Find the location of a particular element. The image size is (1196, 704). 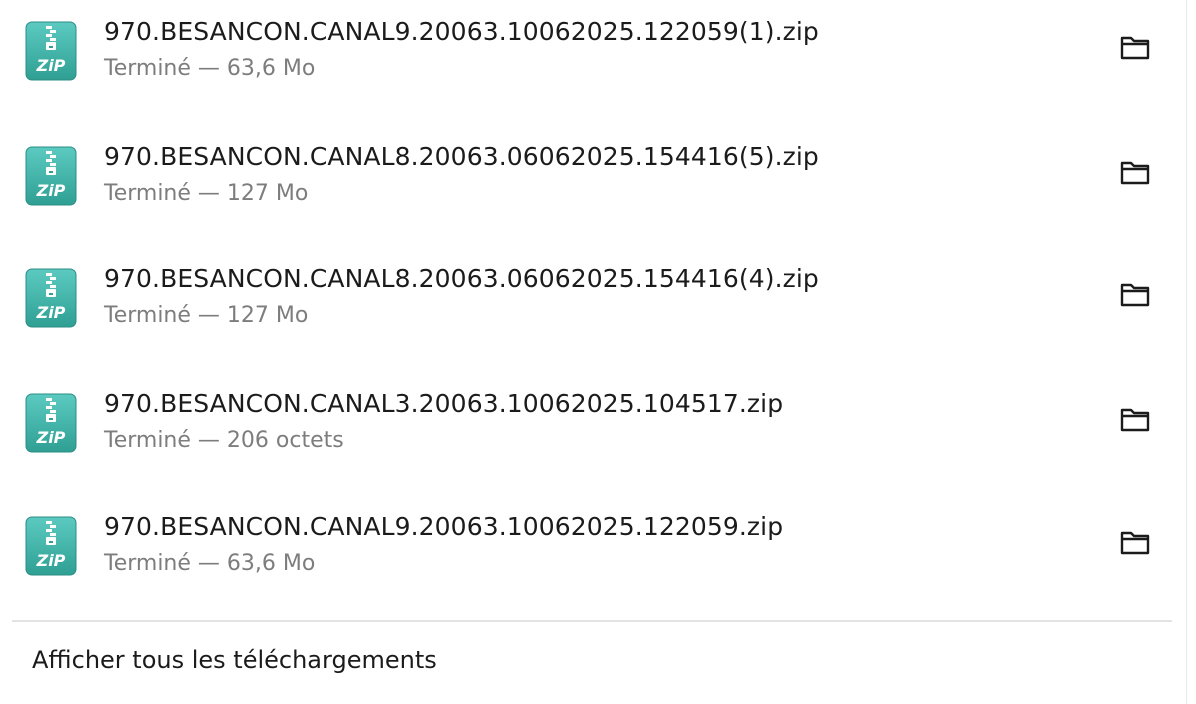

footer-separator is located at coordinates (592, 621).